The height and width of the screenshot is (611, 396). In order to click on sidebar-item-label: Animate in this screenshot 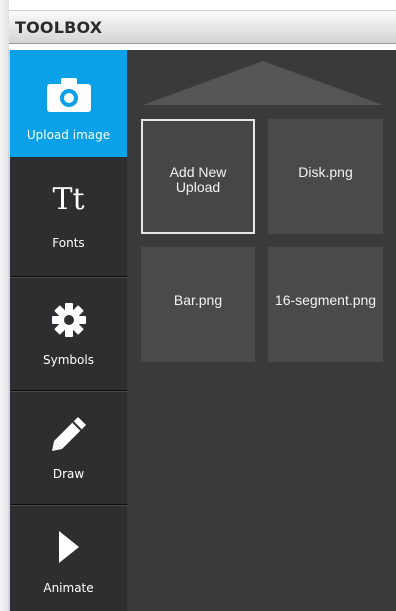, I will do `click(68, 588)`.